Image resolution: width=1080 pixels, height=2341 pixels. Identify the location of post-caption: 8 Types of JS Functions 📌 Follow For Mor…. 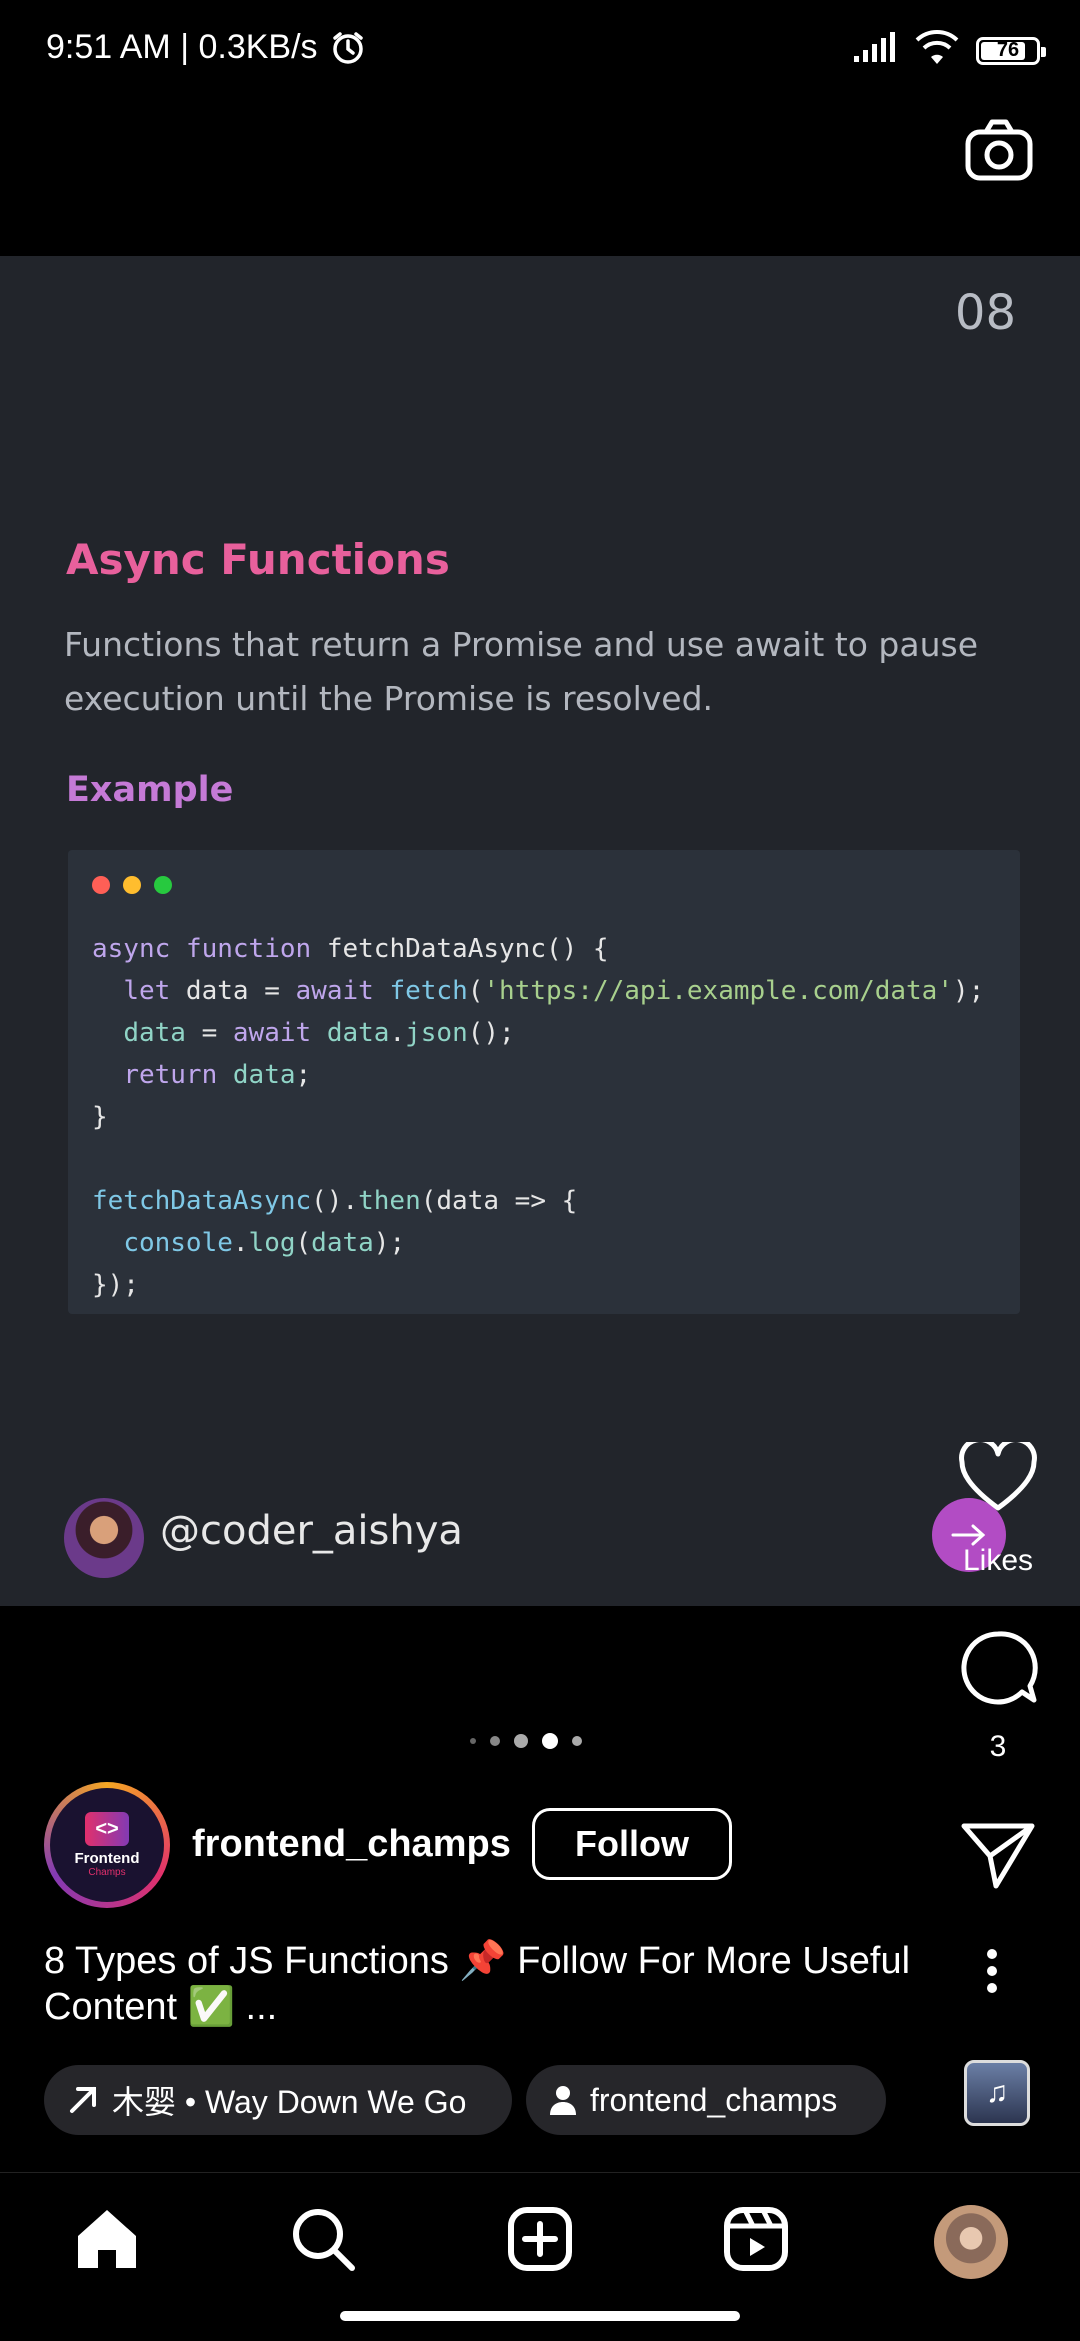
(494, 1984).